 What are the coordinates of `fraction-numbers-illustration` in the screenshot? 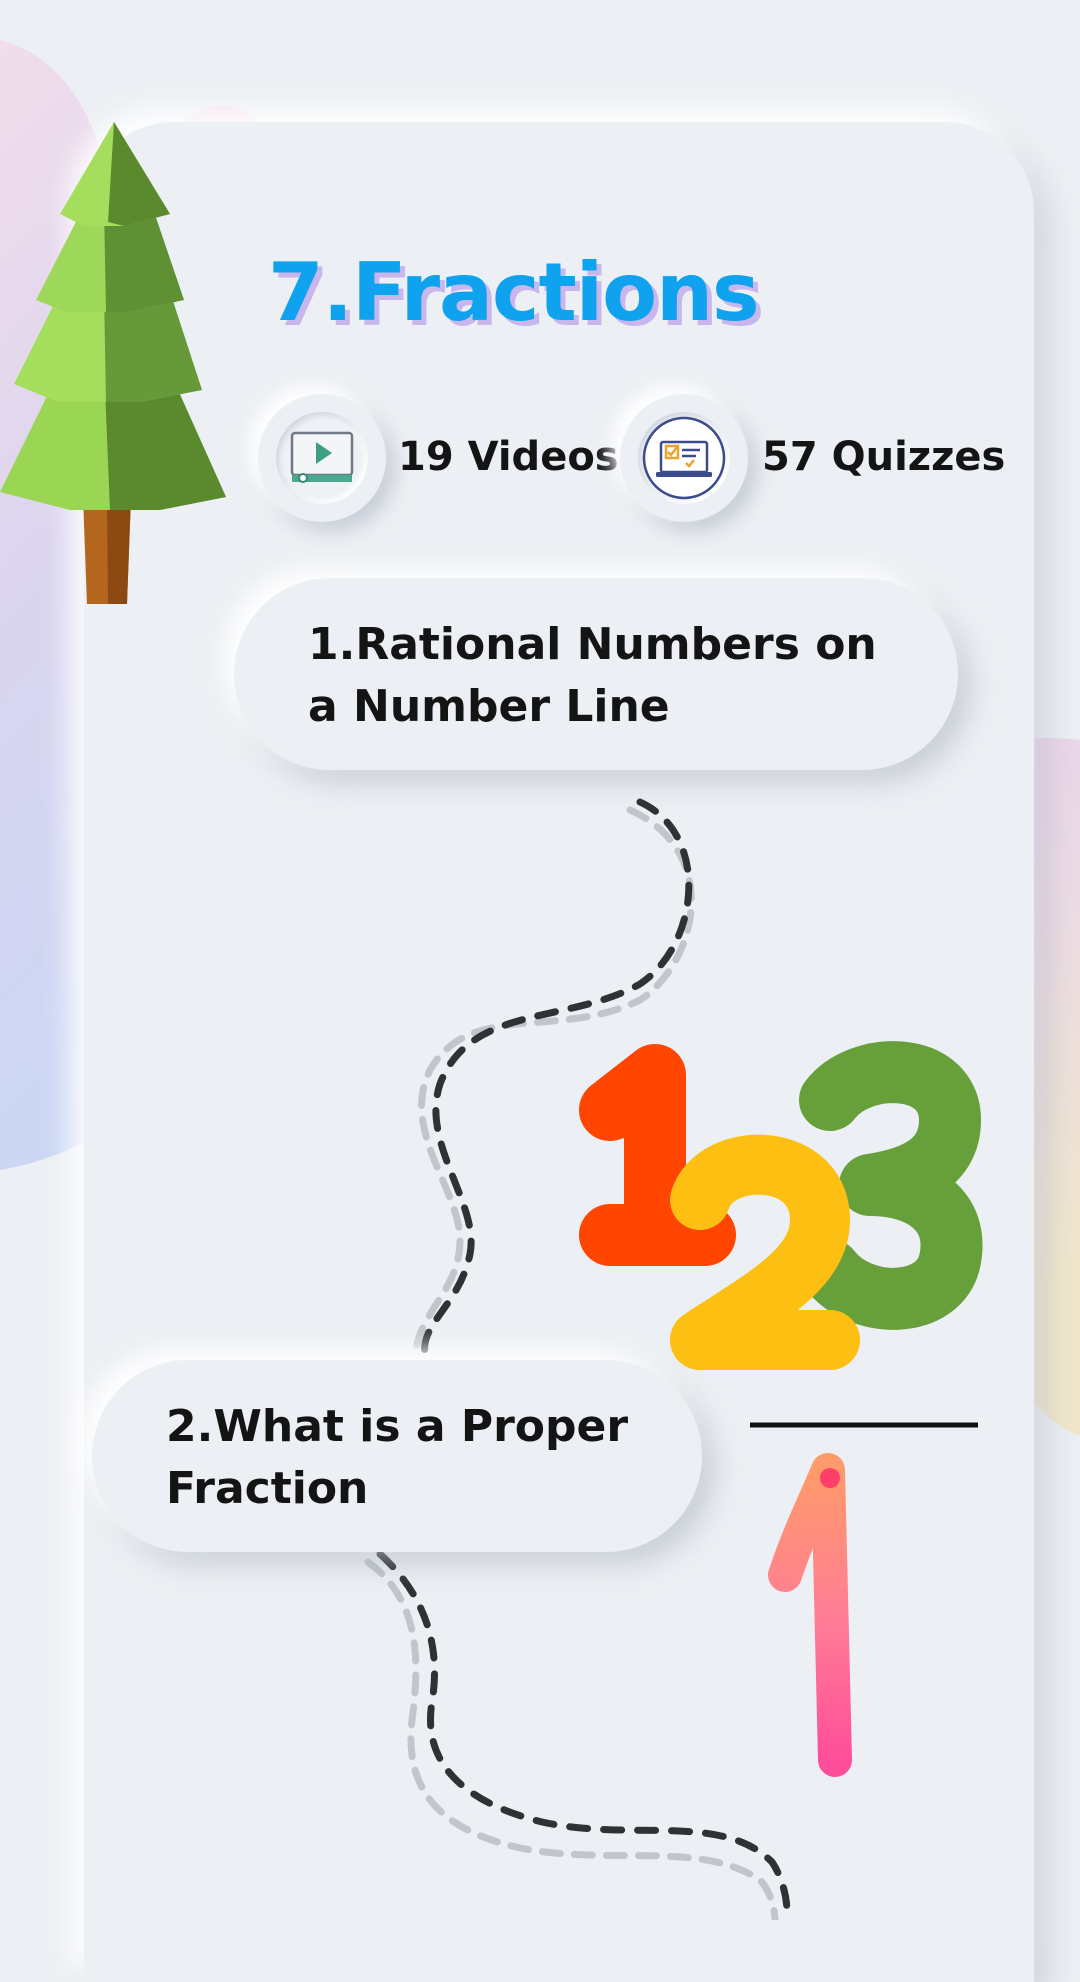 It's located at (781, 1409).